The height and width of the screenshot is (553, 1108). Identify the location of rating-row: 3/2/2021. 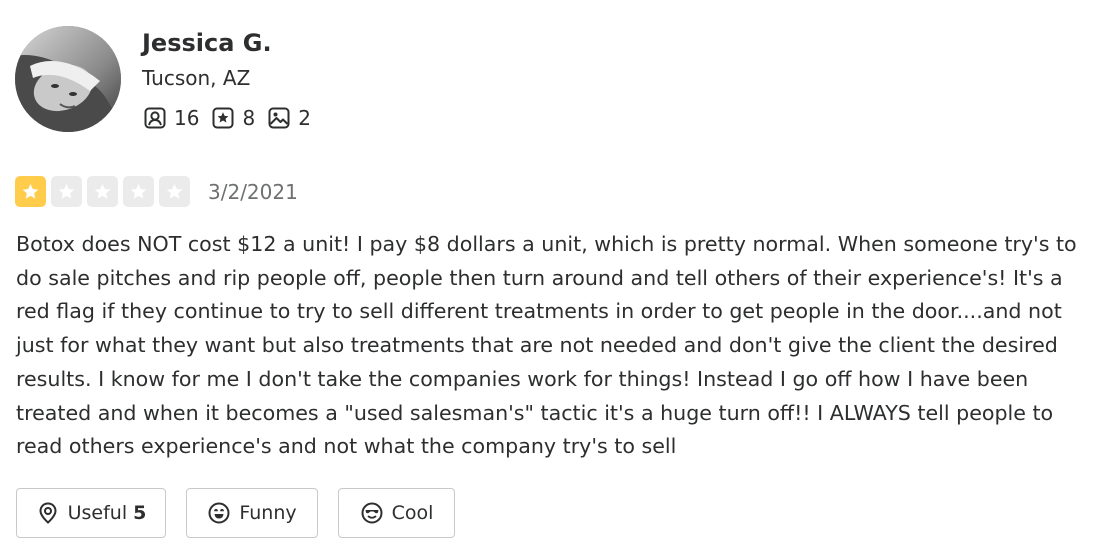
(156, 191).